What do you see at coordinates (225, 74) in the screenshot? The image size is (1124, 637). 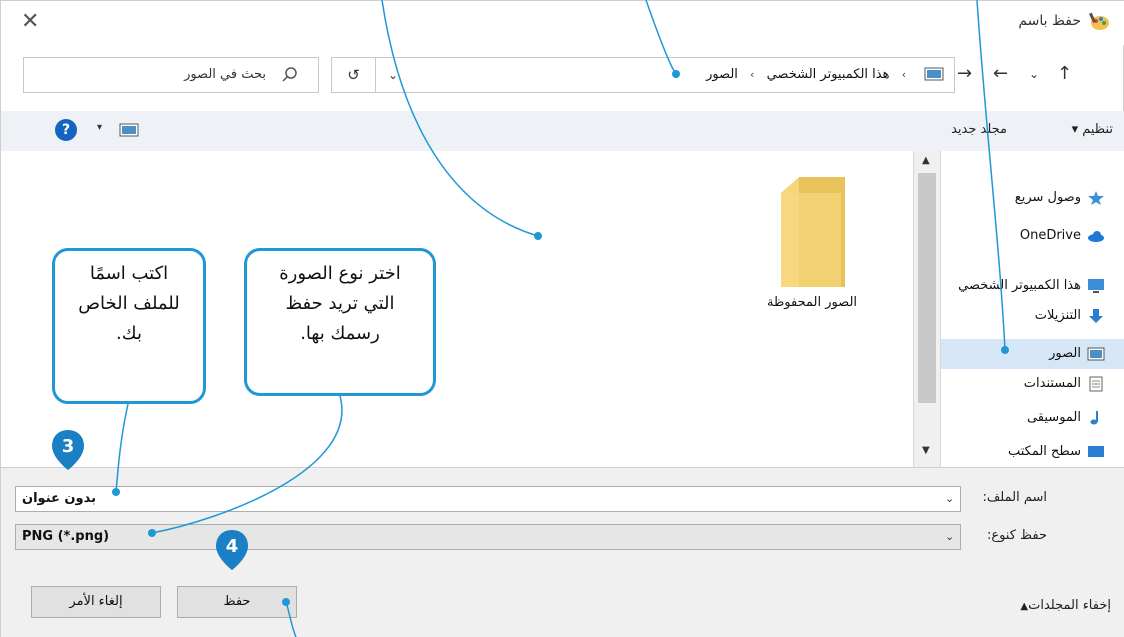 I see `search-placeholder: بحث في الصور` at bounding box center [225, 74].